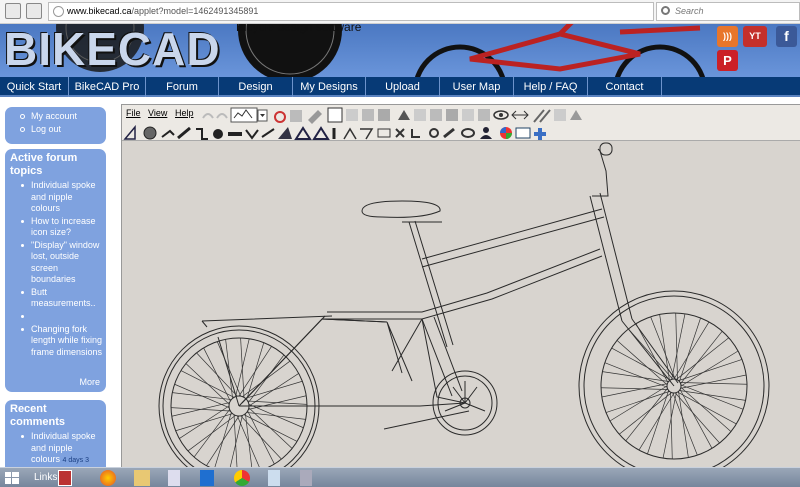  I want to click on rss-icon: ))), so click(727, 36).